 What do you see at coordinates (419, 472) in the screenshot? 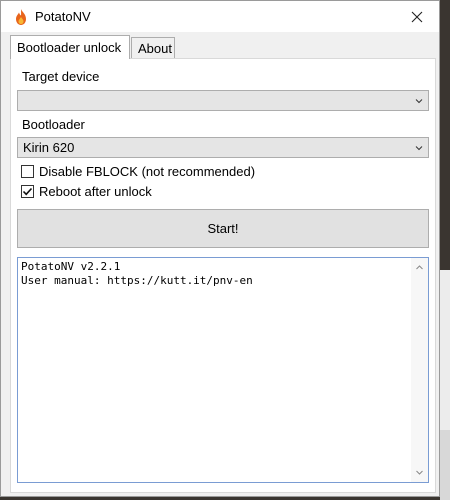
I see `scroll-down-arrow-icon` at bounding box center [419, 472].